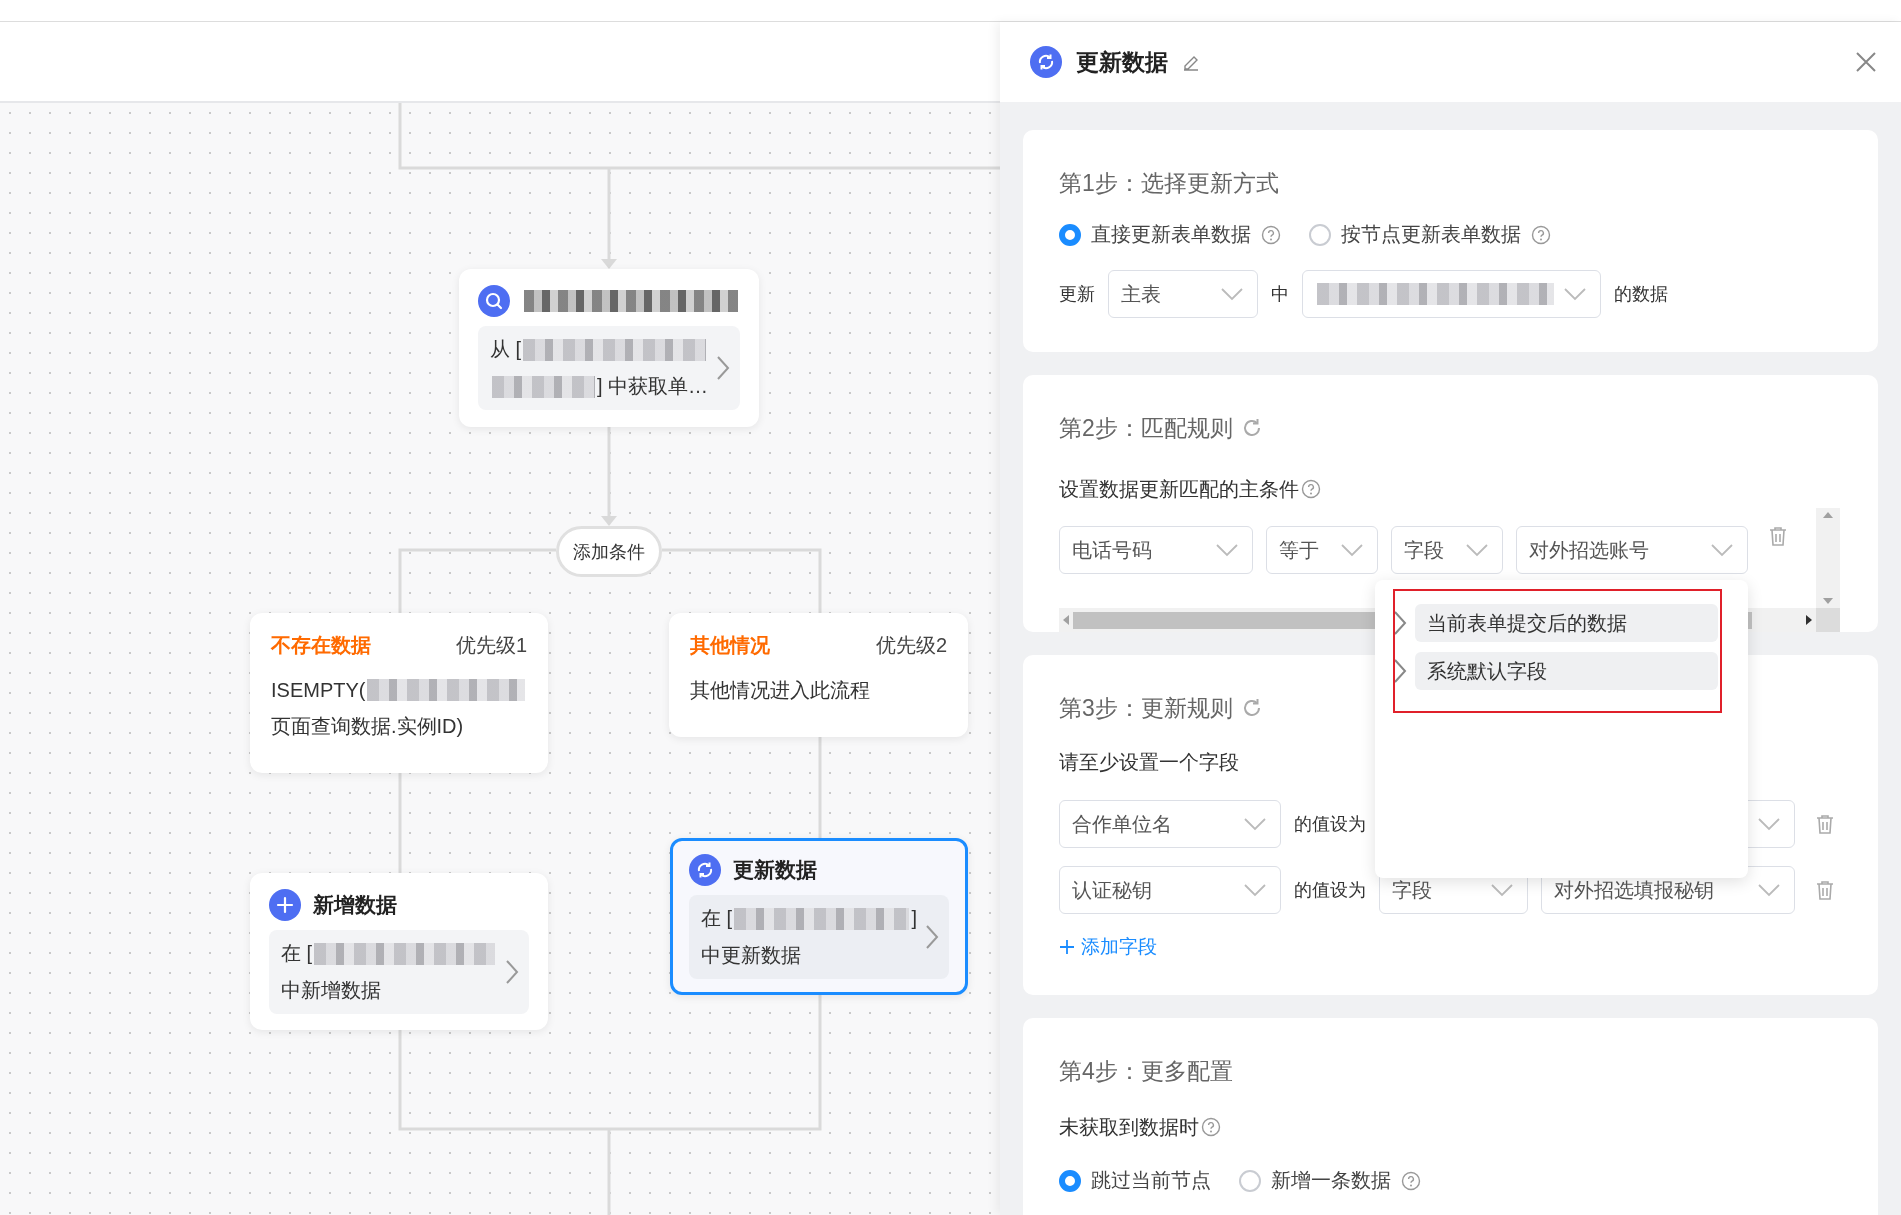 This screenshot has width=1901, height=1215. What do you see at coordinates (1129, 1127) in the screenshot?
I see `section-label: 未获取到数据时` at bounding box center [1129, 1127].